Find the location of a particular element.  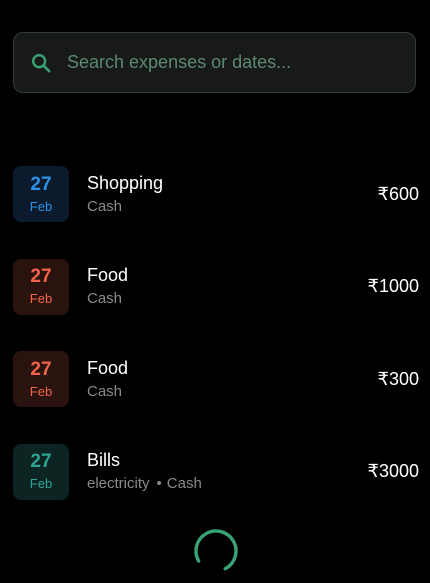

expense-item-food: 27 Feb Food Cash ₹1000 is located at coordinates (216, 286).